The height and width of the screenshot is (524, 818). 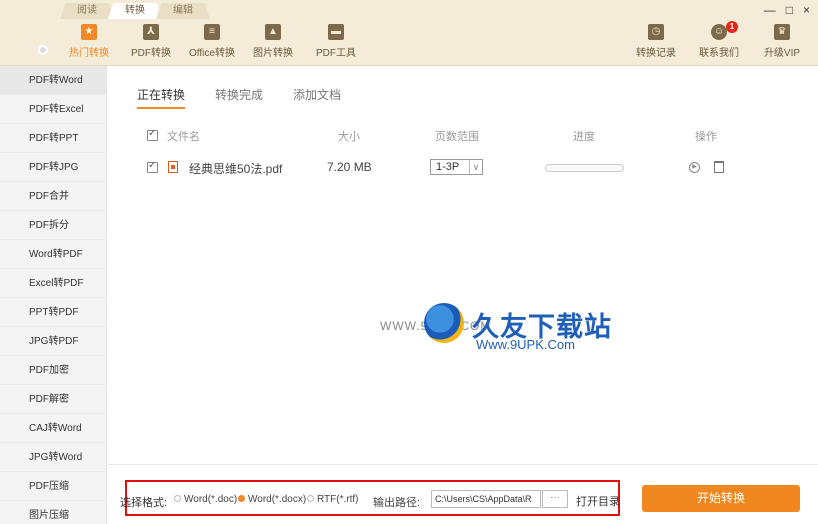 I want to click on format-option-label: Word(*.doc), so click(x=211, y=499).